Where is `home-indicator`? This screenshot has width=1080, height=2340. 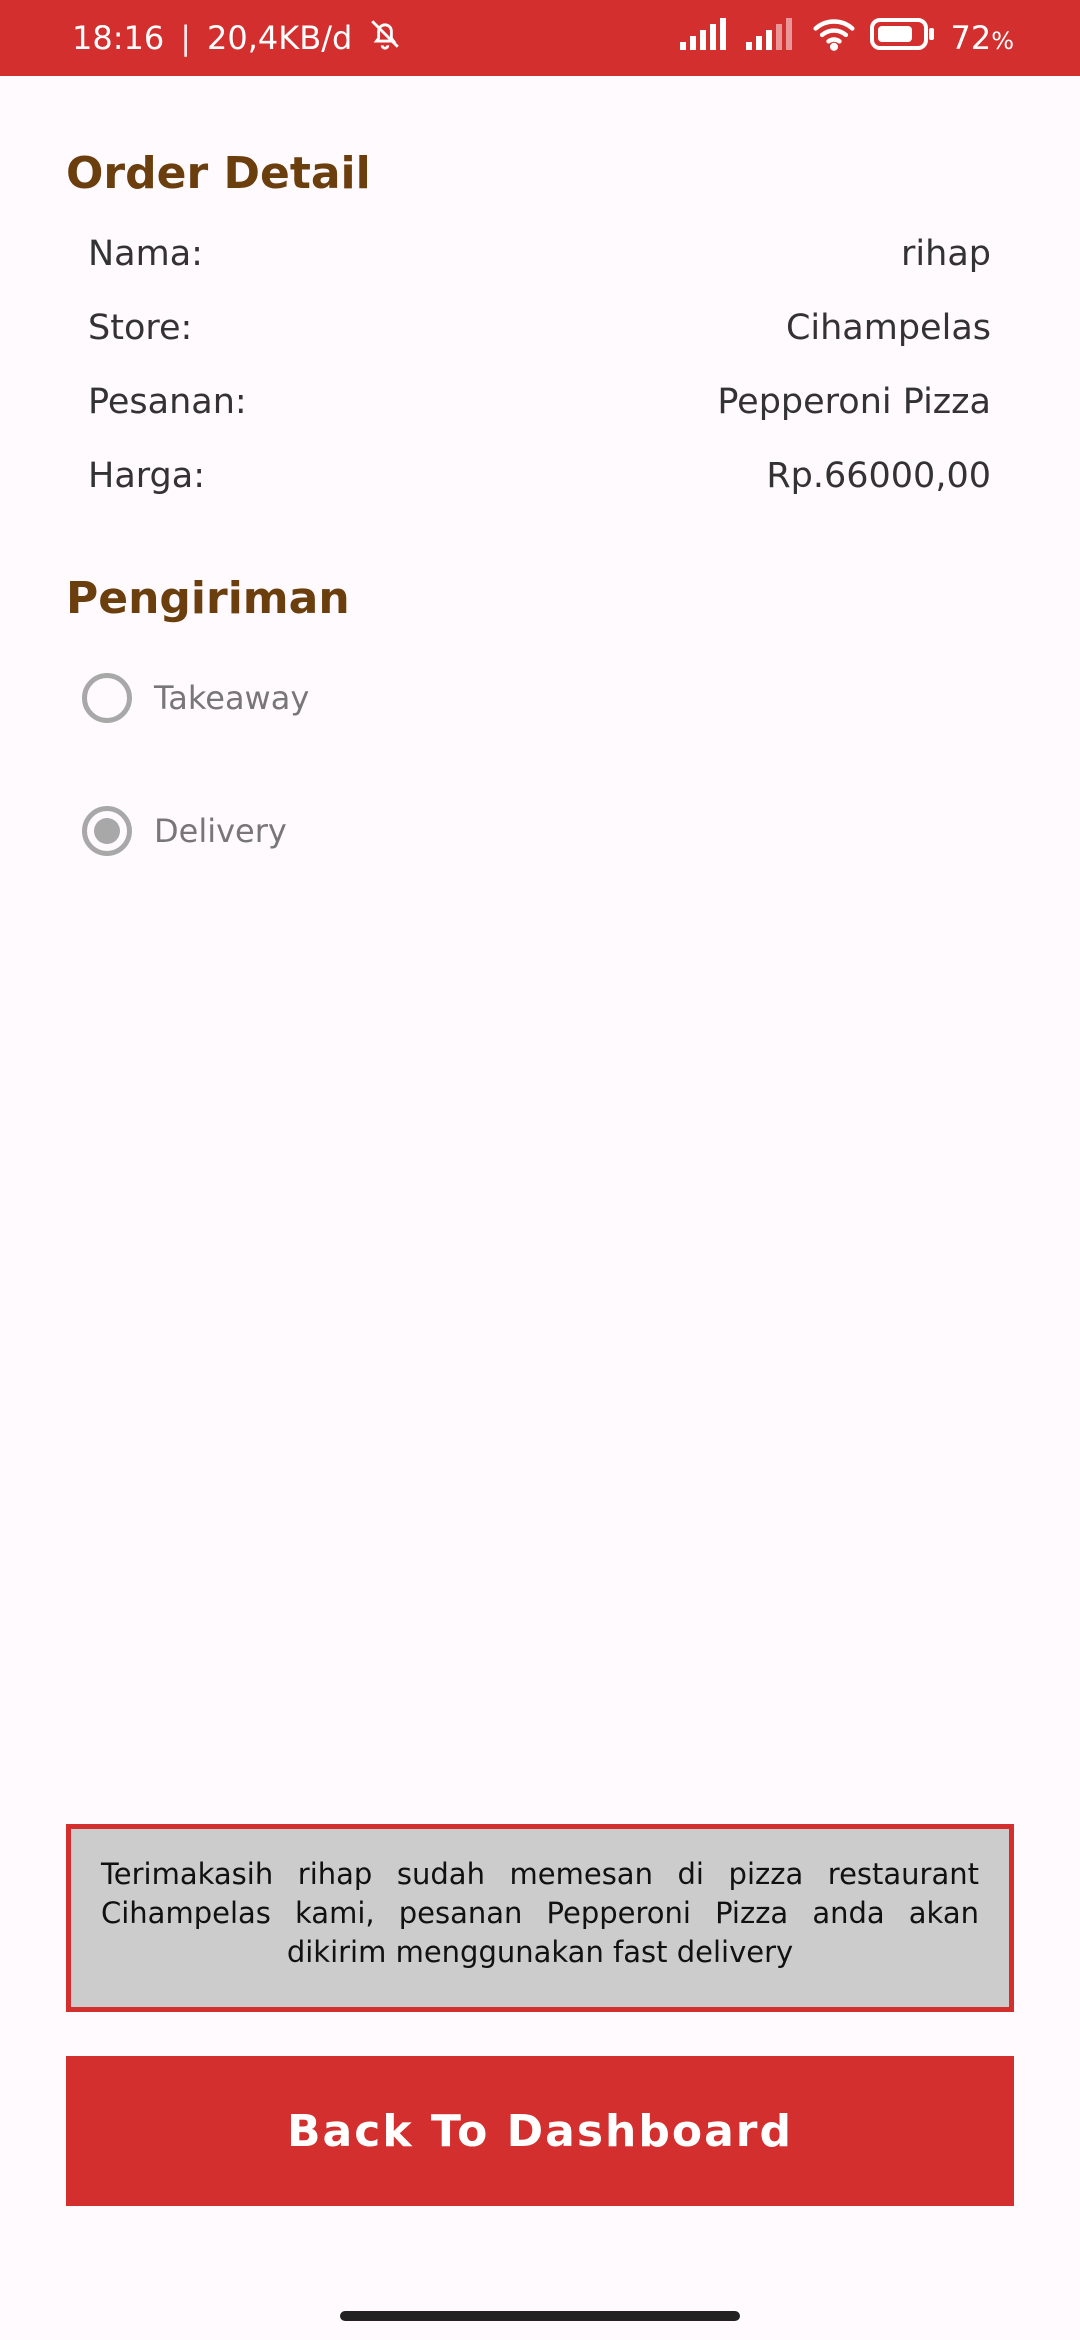 home-indicator is located at coordinates (540, 2316).